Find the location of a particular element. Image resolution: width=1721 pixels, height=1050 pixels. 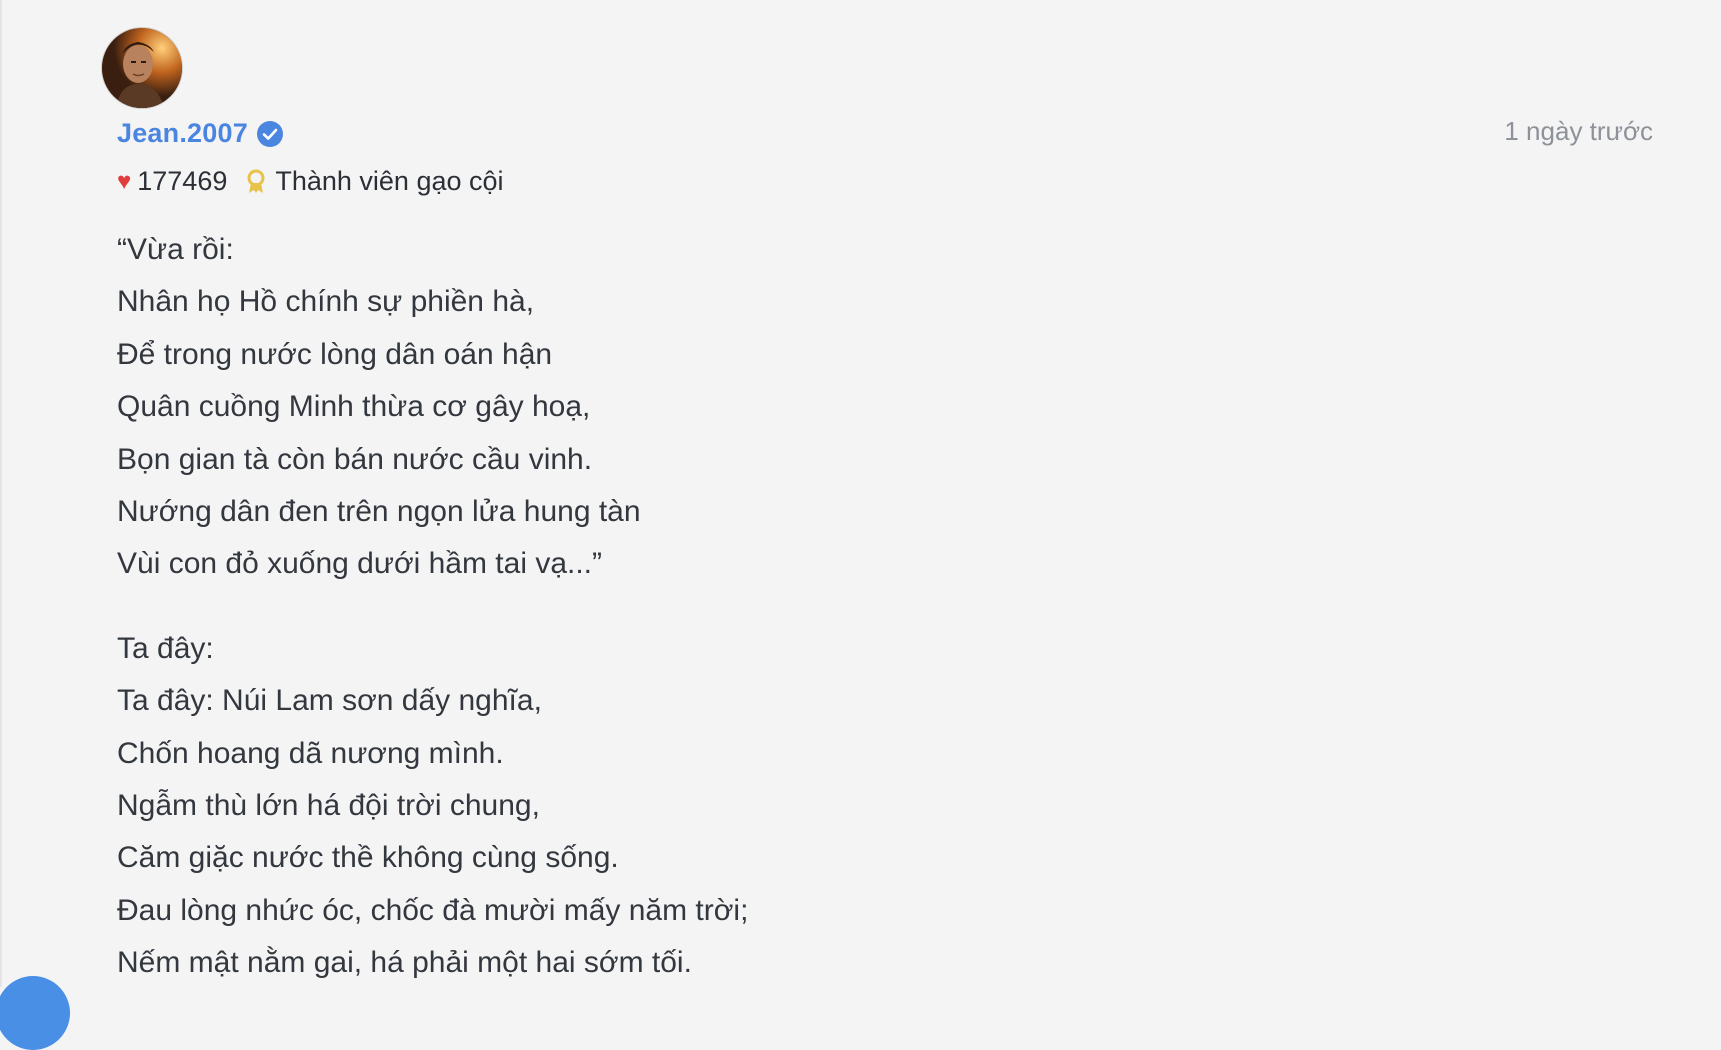

like-count: 177469 is located at coordinates (182, 181).